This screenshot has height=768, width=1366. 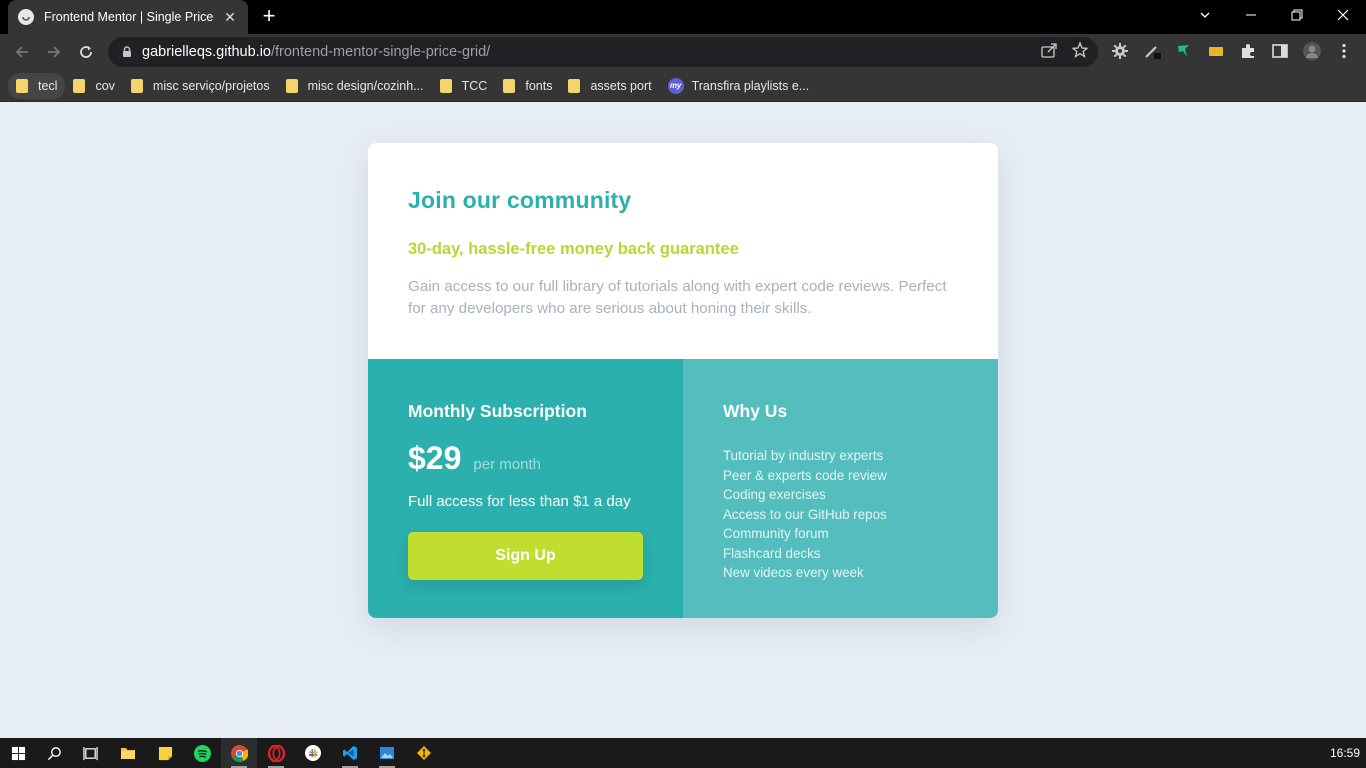 What do you see at coordinates (621, 85) in the screenshot?
I see `bookmark-label: assets port` at bounding box center [621, 85].